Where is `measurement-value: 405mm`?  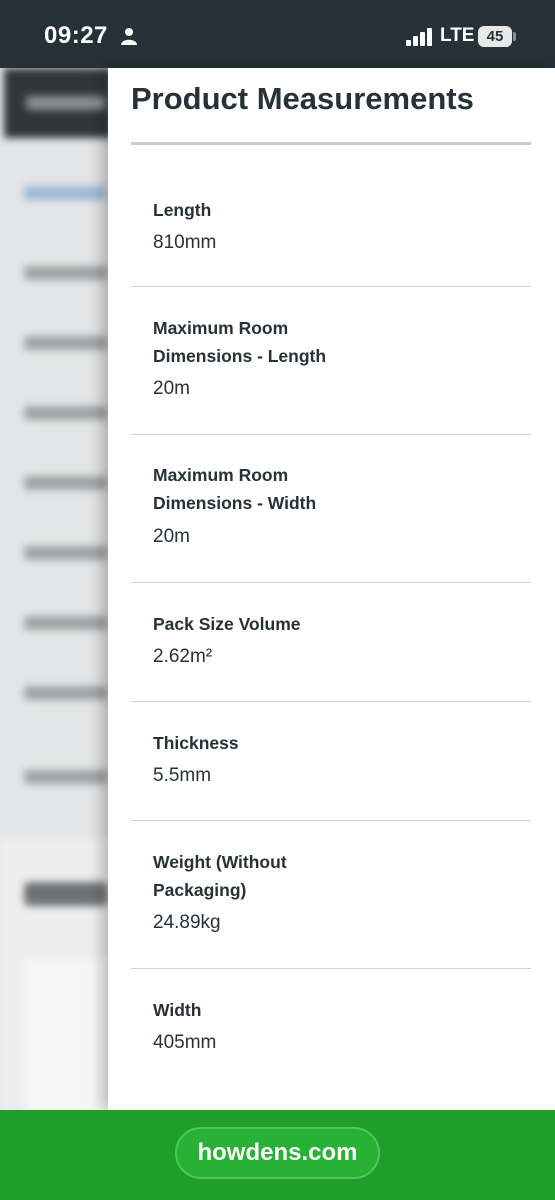
measurement-value: 405mm is located at coordinates (185, 1042).